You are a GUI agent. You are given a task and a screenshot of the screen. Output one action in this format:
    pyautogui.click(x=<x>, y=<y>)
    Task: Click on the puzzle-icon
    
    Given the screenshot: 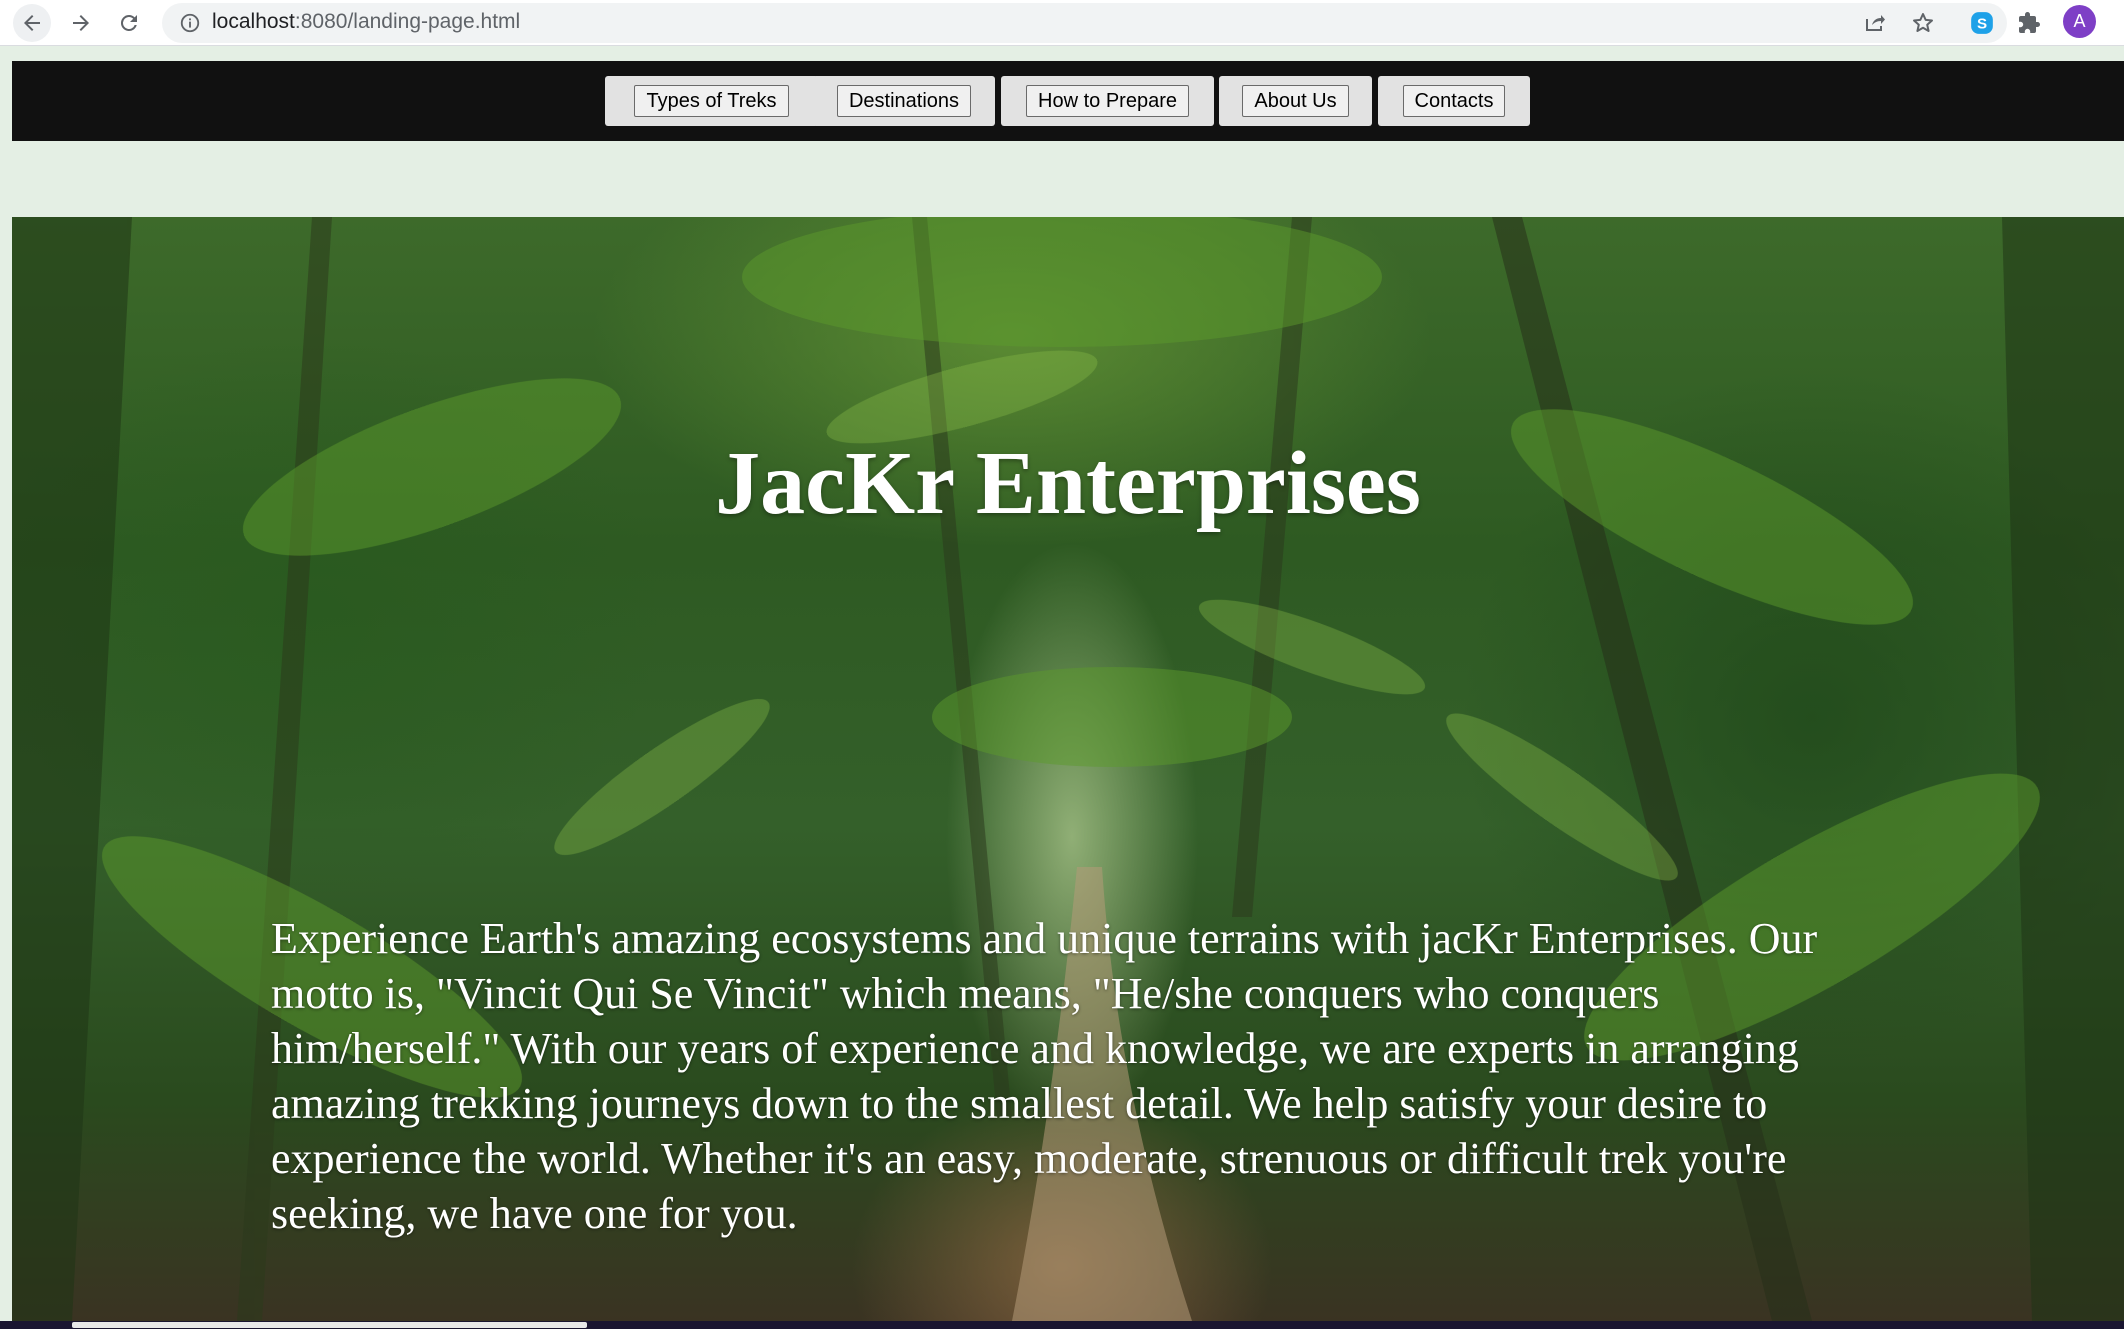 What is the action you would take?
    pyautogui.click(x=2029, y=23)
    